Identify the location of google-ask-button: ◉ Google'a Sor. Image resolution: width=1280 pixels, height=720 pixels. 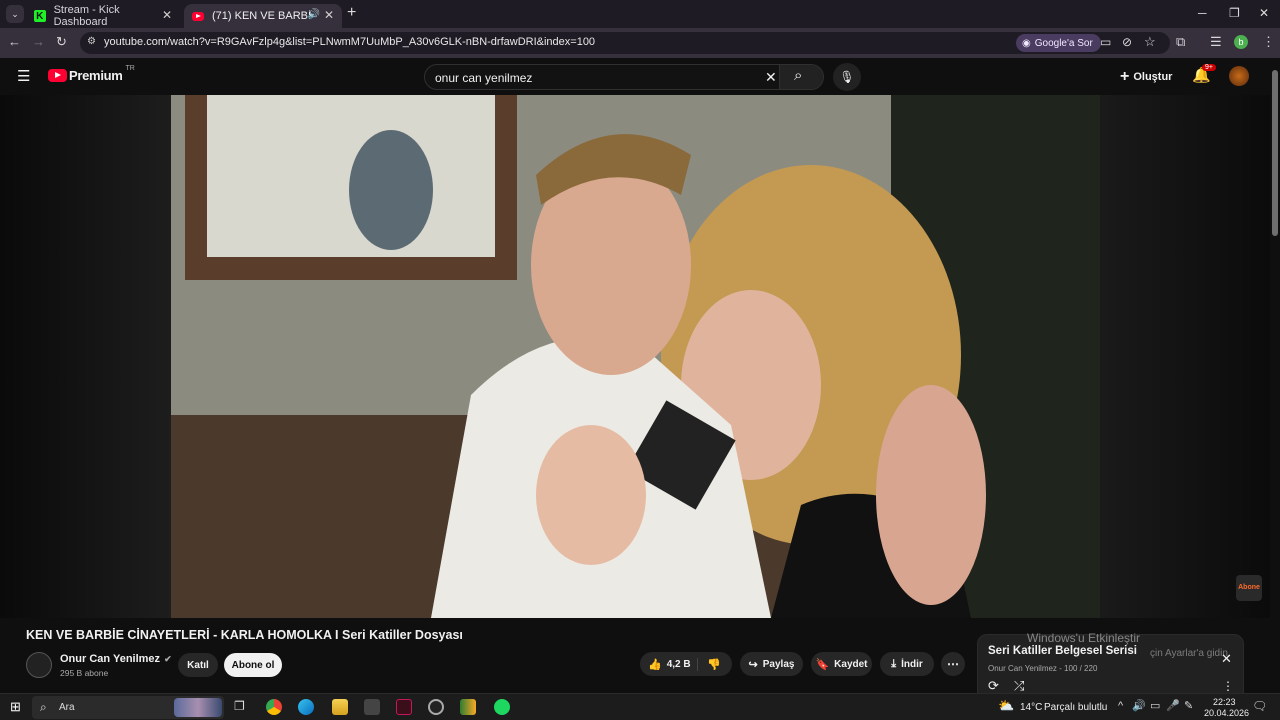
(1058, 43).